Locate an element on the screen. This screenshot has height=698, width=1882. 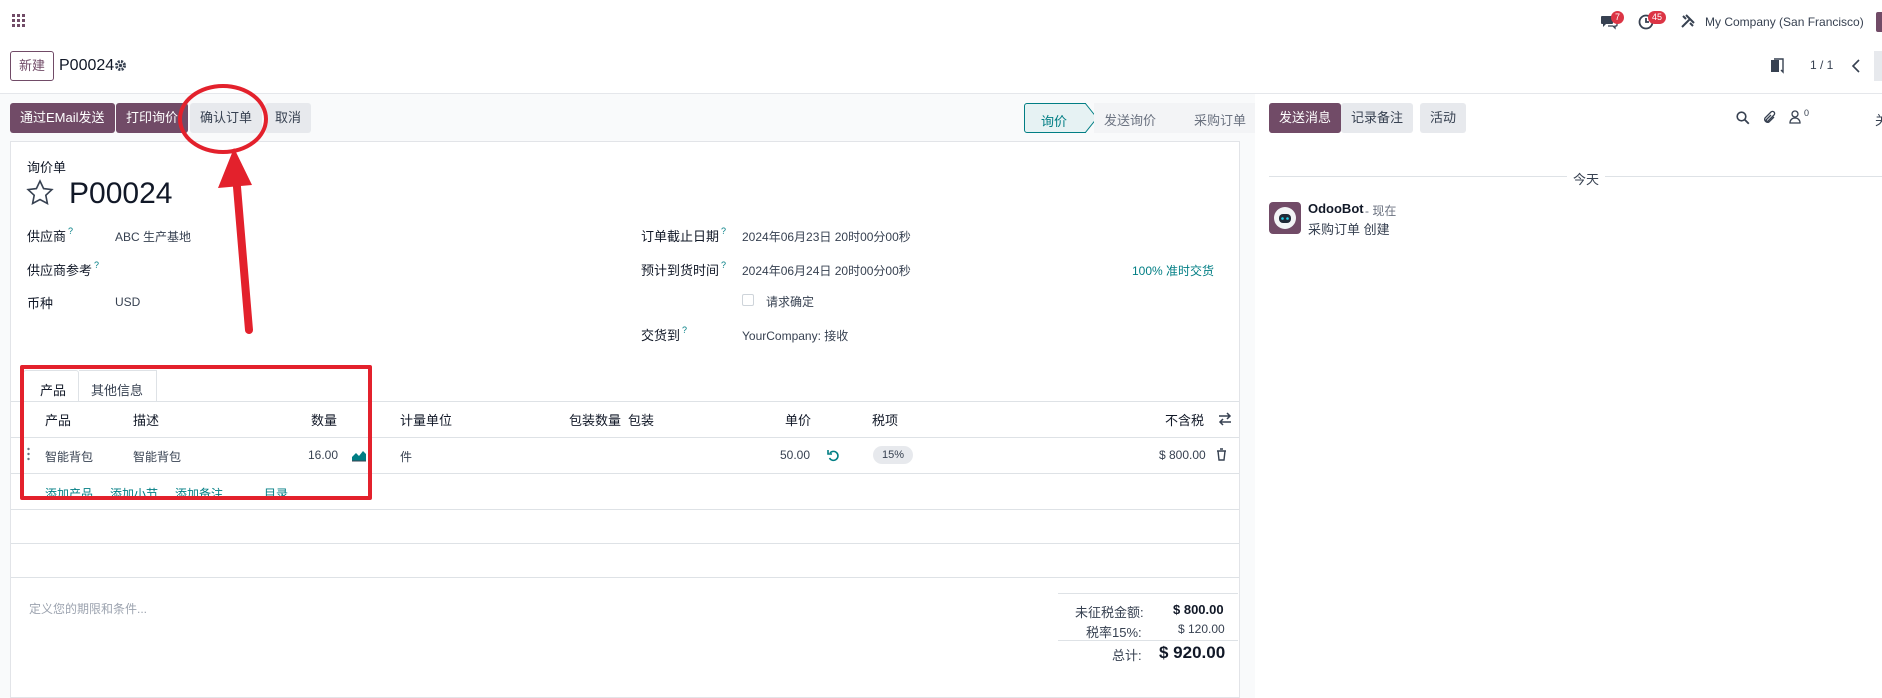
add-section-link: 添加小节 is located at coordinates (134, 493).